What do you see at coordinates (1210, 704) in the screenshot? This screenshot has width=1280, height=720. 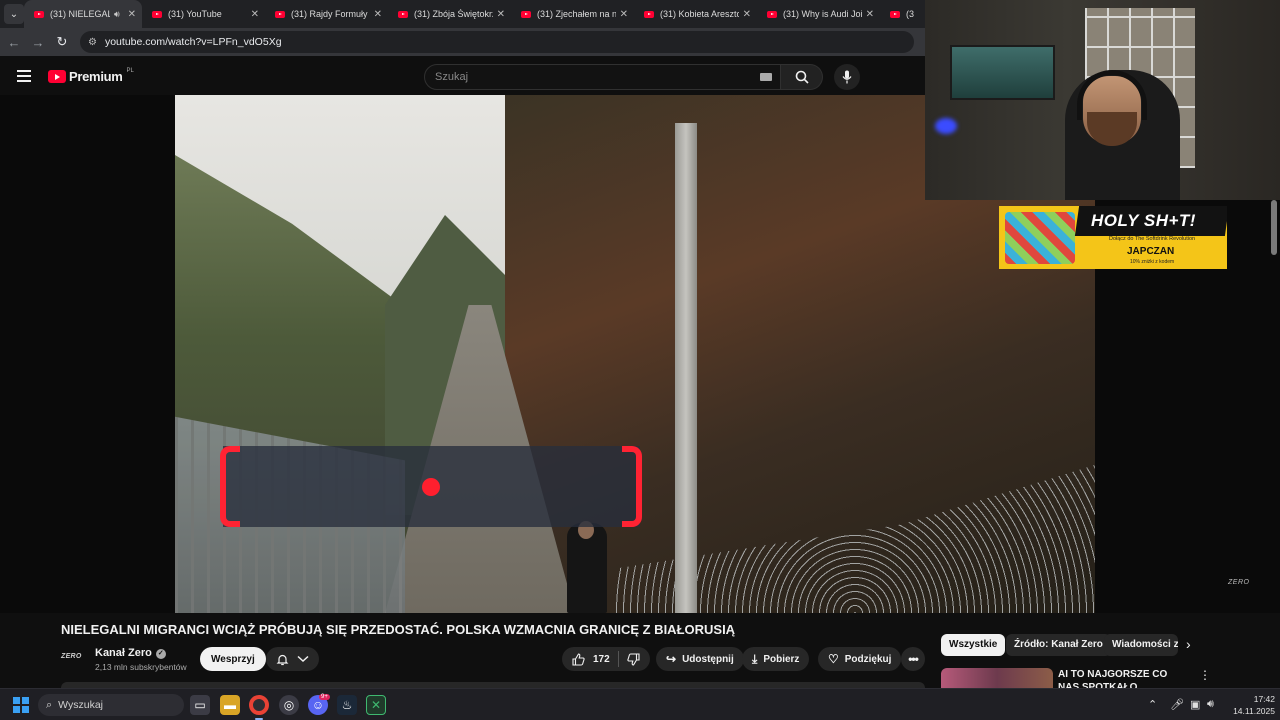 I see `tray-volume-icon: 🔊︎` at bounding box center [1210, 704].